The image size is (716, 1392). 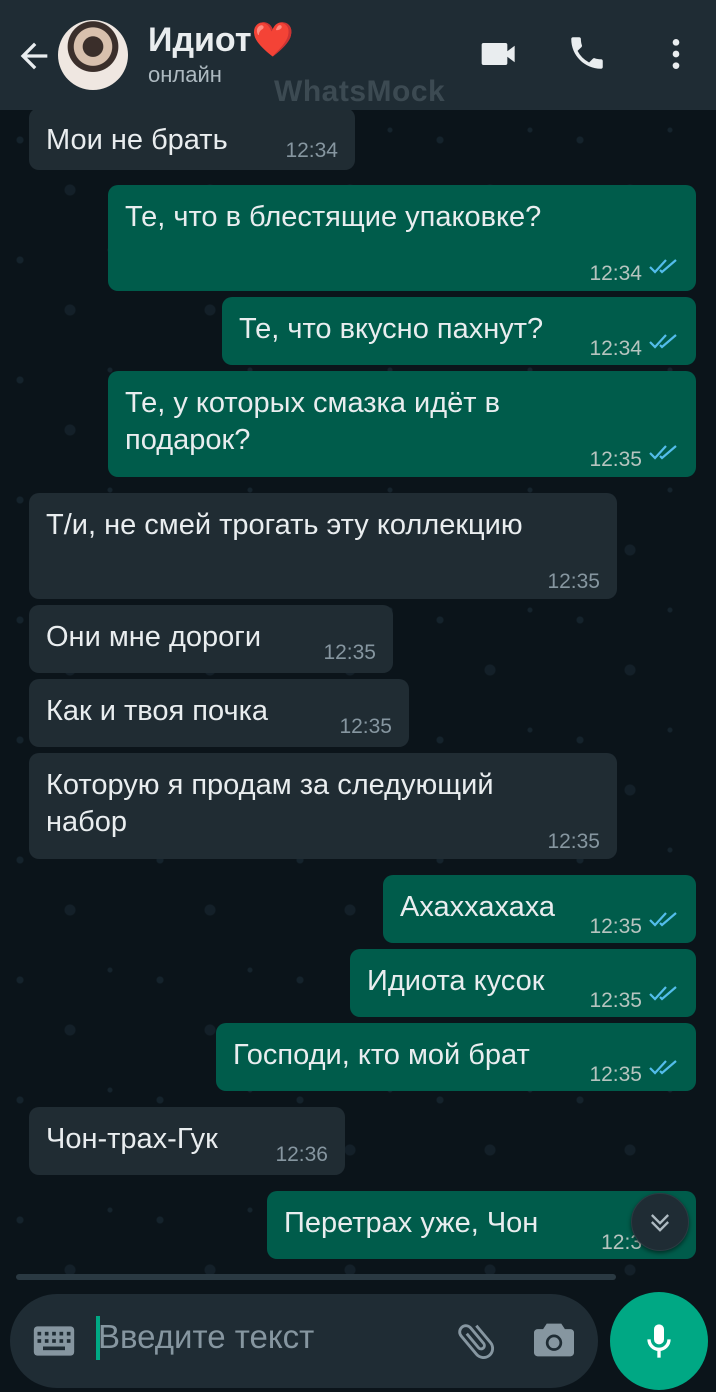 I want to click on message-incoming: Т/и, не смей трогать эту коллекцию 12:35, so click(x=323, y=546).